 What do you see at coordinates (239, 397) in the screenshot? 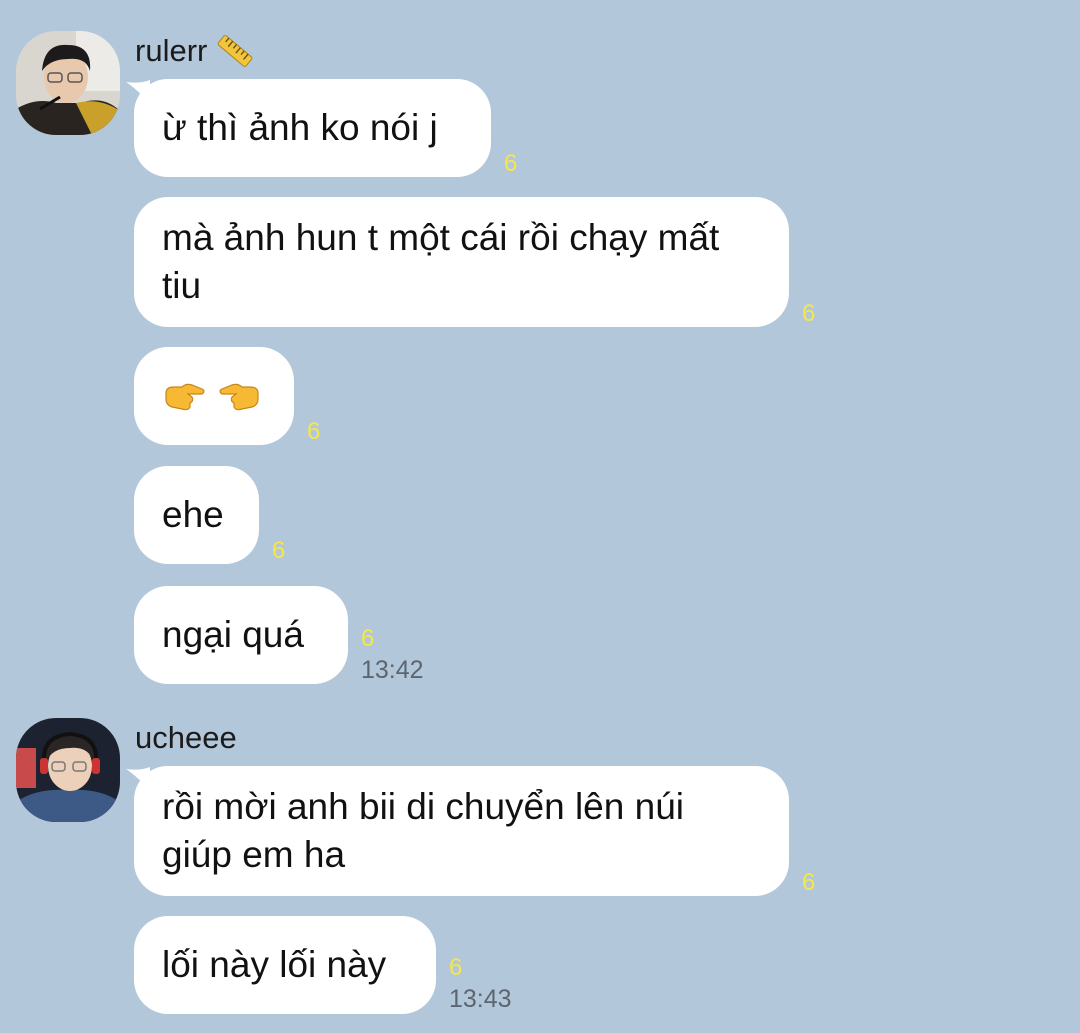
I see `pointing-left-icon` at bounding box center [239, 397].